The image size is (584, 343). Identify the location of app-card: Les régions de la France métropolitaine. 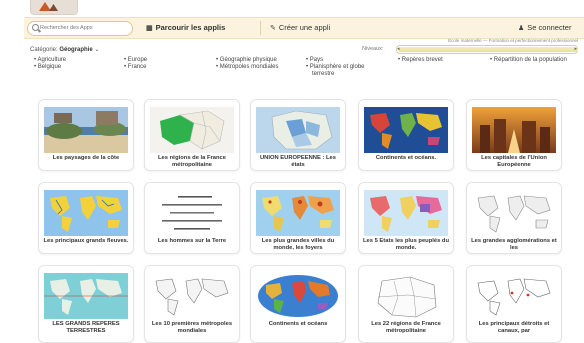
(192, 135).